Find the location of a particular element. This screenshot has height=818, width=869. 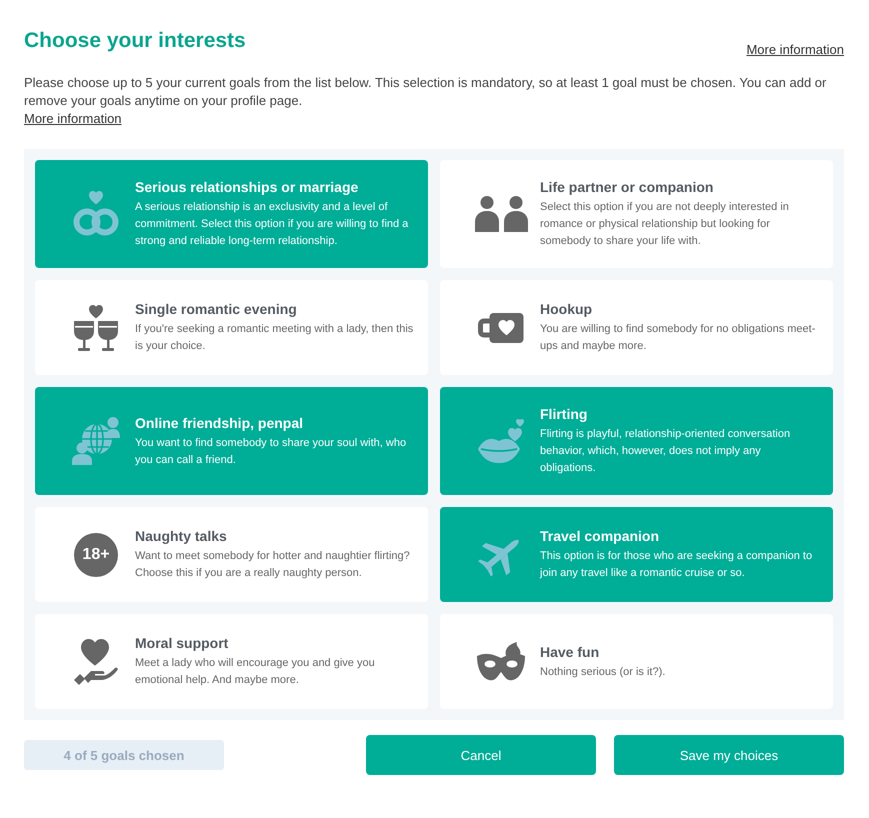

globe-people-icon is located at coordinates (96, 441).